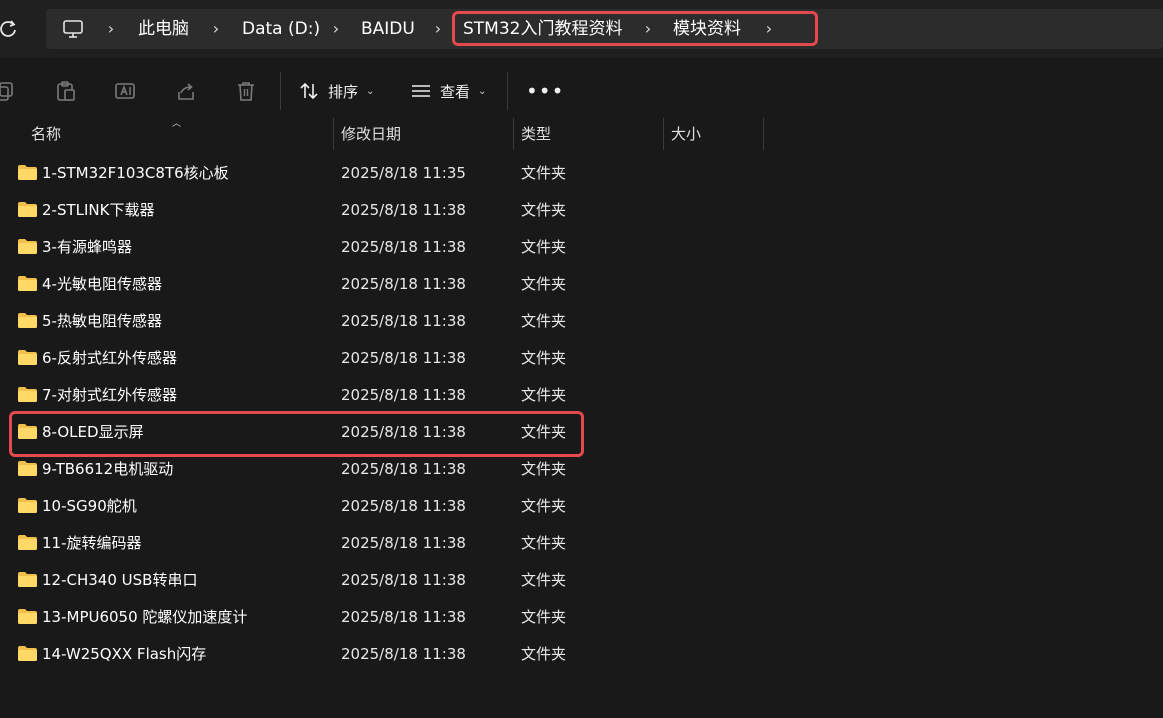 The height and width of the screenshot is (718, 1163). What do you see at coordinates (581, 247) in the screenshot?
I see `file-row: 3-有源蜂鸣器 2025/8/18 11:38 文件夹` at bounding box center [581, 247].